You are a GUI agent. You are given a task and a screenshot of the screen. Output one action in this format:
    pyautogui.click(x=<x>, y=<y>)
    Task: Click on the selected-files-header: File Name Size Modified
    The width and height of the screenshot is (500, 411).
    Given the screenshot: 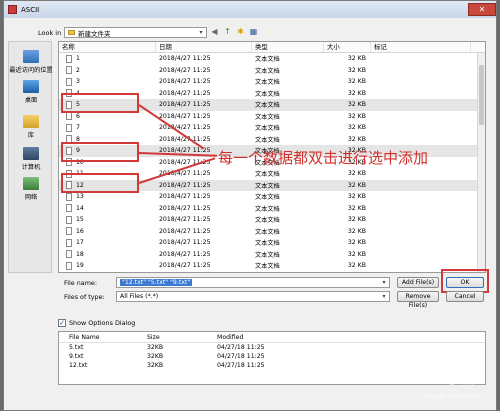 What is the action you would take?
    pyautogui.click(x=272, y=337)
    